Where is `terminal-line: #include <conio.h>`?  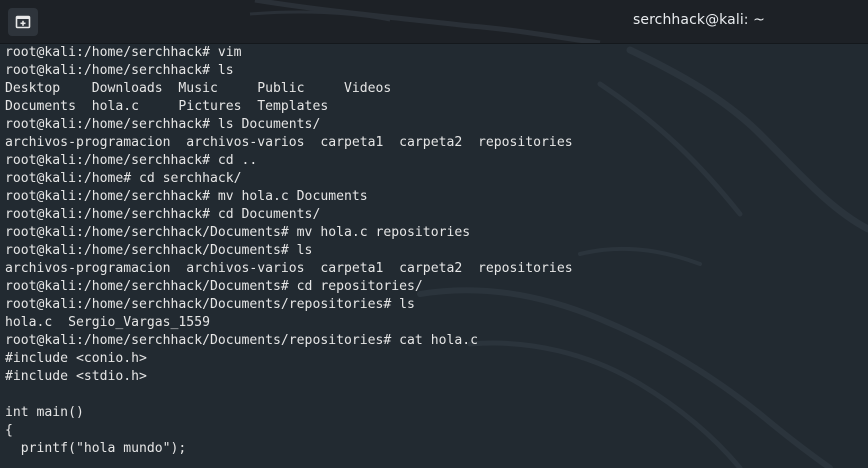 terminal-line: #include <conio.h> is located at coordinates (76, 358).